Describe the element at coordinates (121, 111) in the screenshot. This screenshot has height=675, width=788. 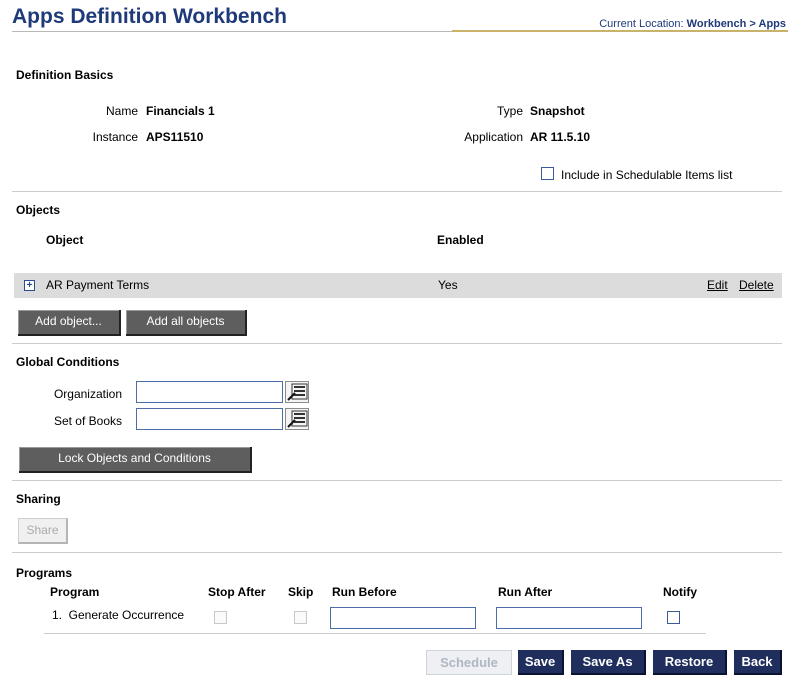
I see `name-label: Name` at that location.